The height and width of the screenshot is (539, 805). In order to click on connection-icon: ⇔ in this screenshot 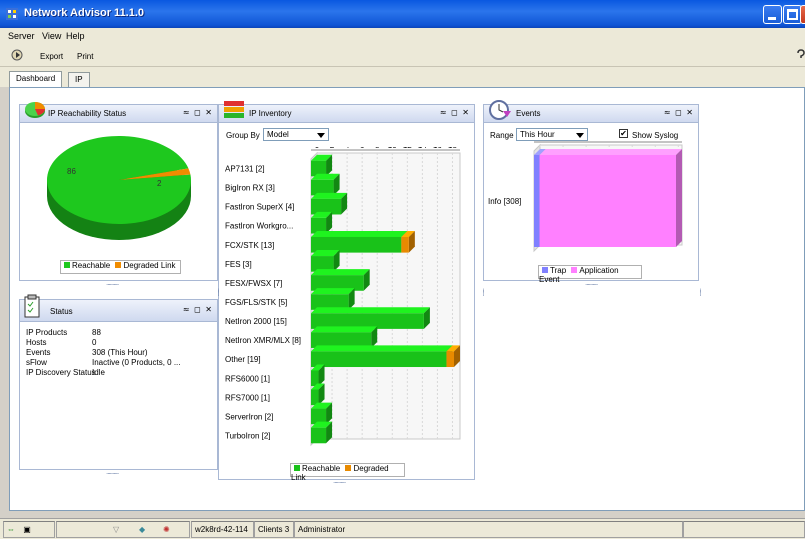, I will do `click(11, 529)`.